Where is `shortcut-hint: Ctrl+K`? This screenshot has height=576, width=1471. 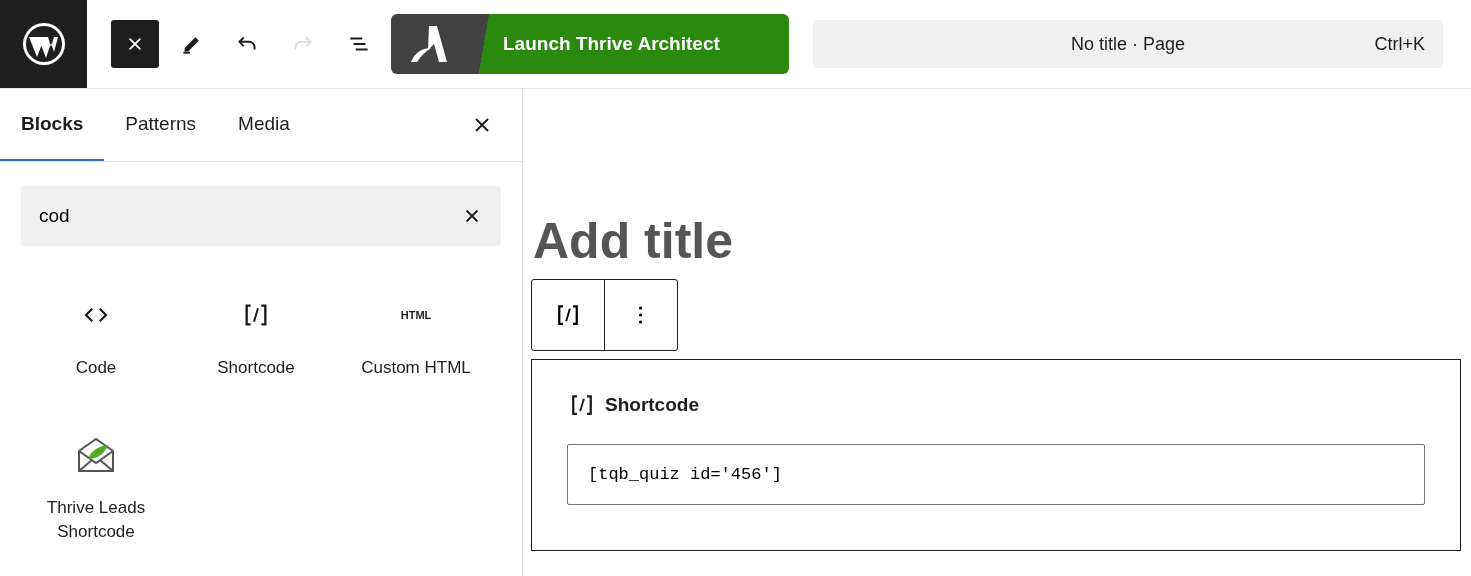 shortcut-hint: Ctrl+K is located at coordinates (1399, 44).